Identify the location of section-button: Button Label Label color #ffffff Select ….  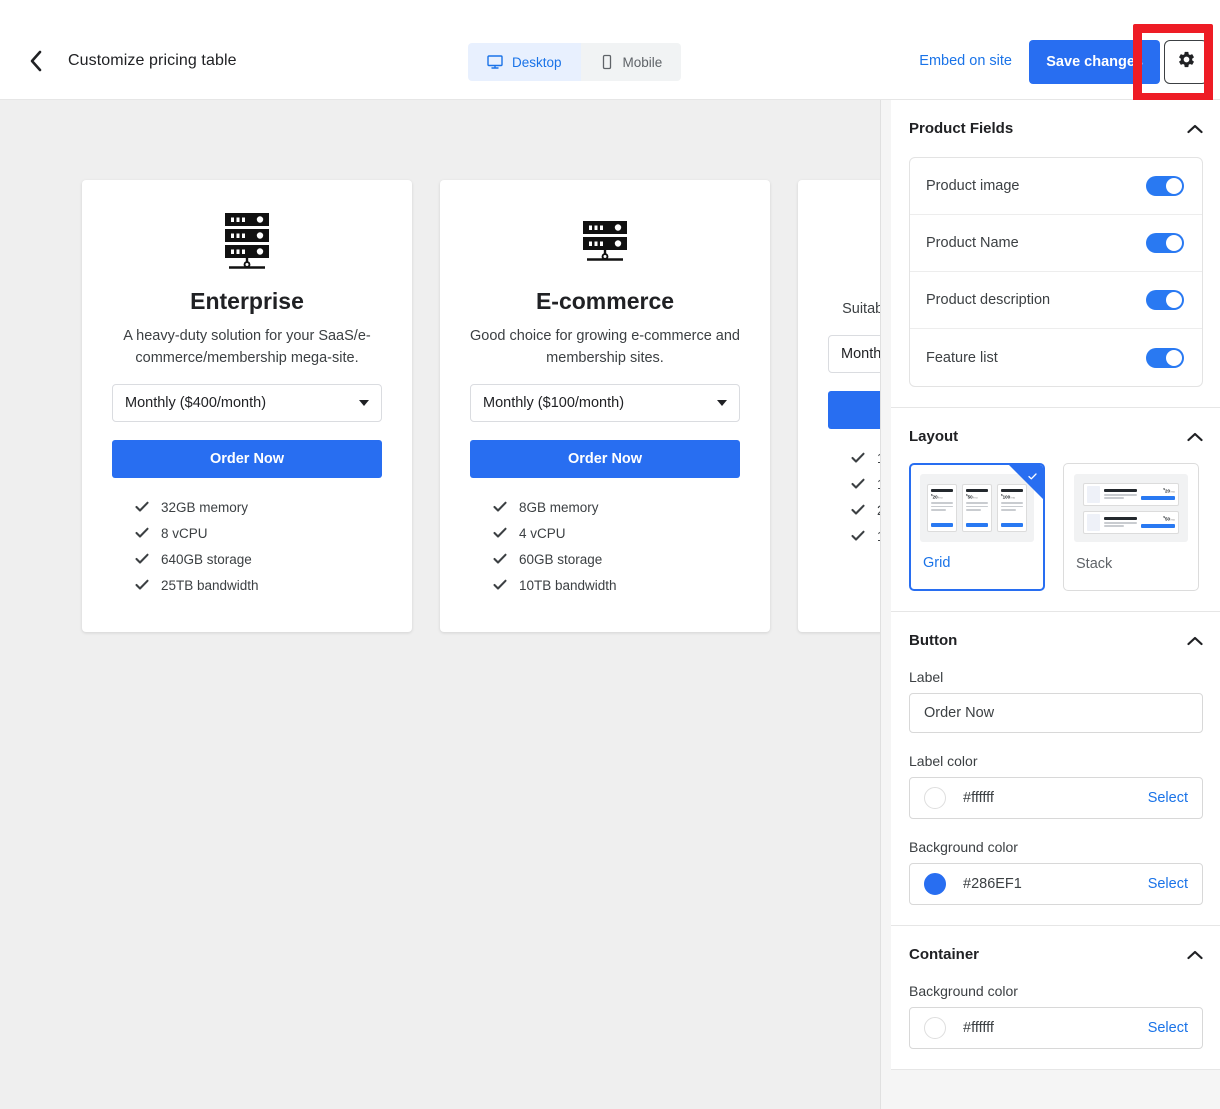
(1055, 769).